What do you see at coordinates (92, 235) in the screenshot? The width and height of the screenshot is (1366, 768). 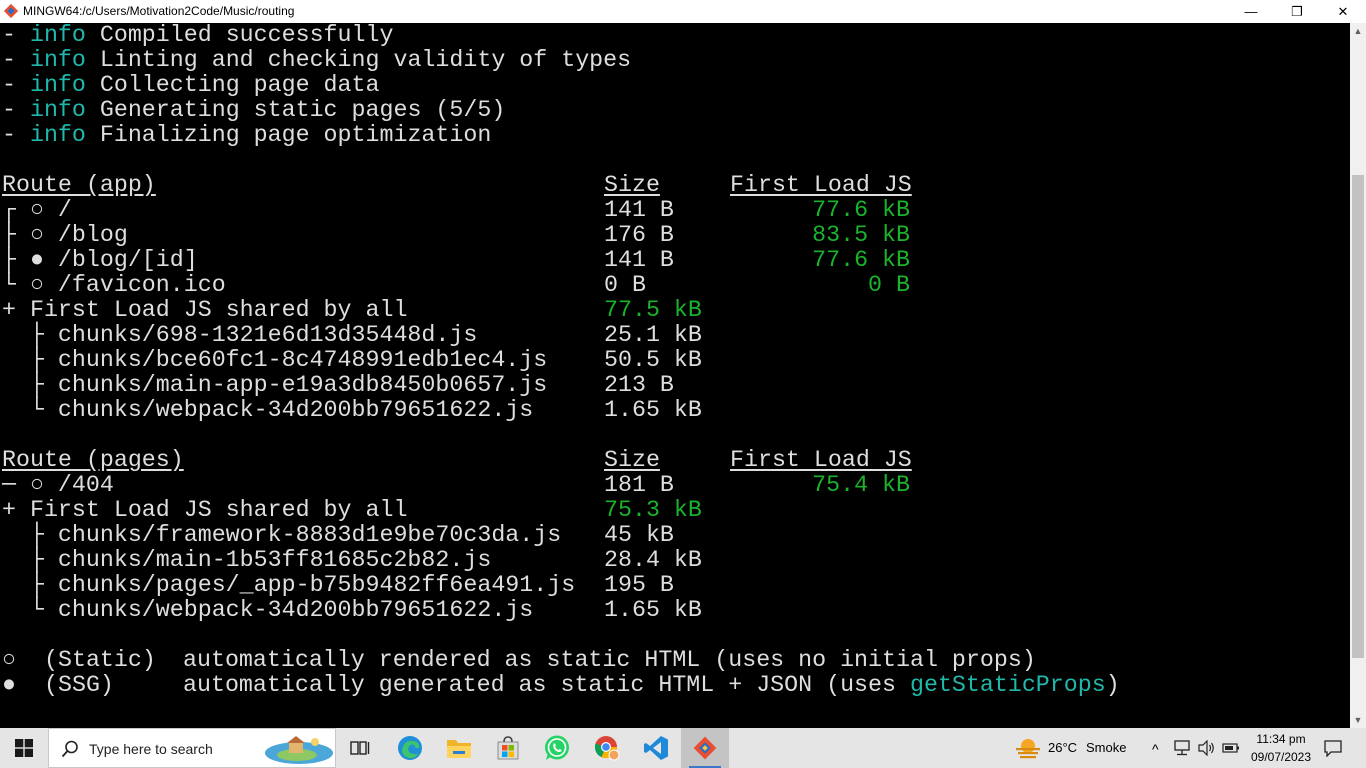 I see `route-path: /blog` at bounding box center [92, 235].